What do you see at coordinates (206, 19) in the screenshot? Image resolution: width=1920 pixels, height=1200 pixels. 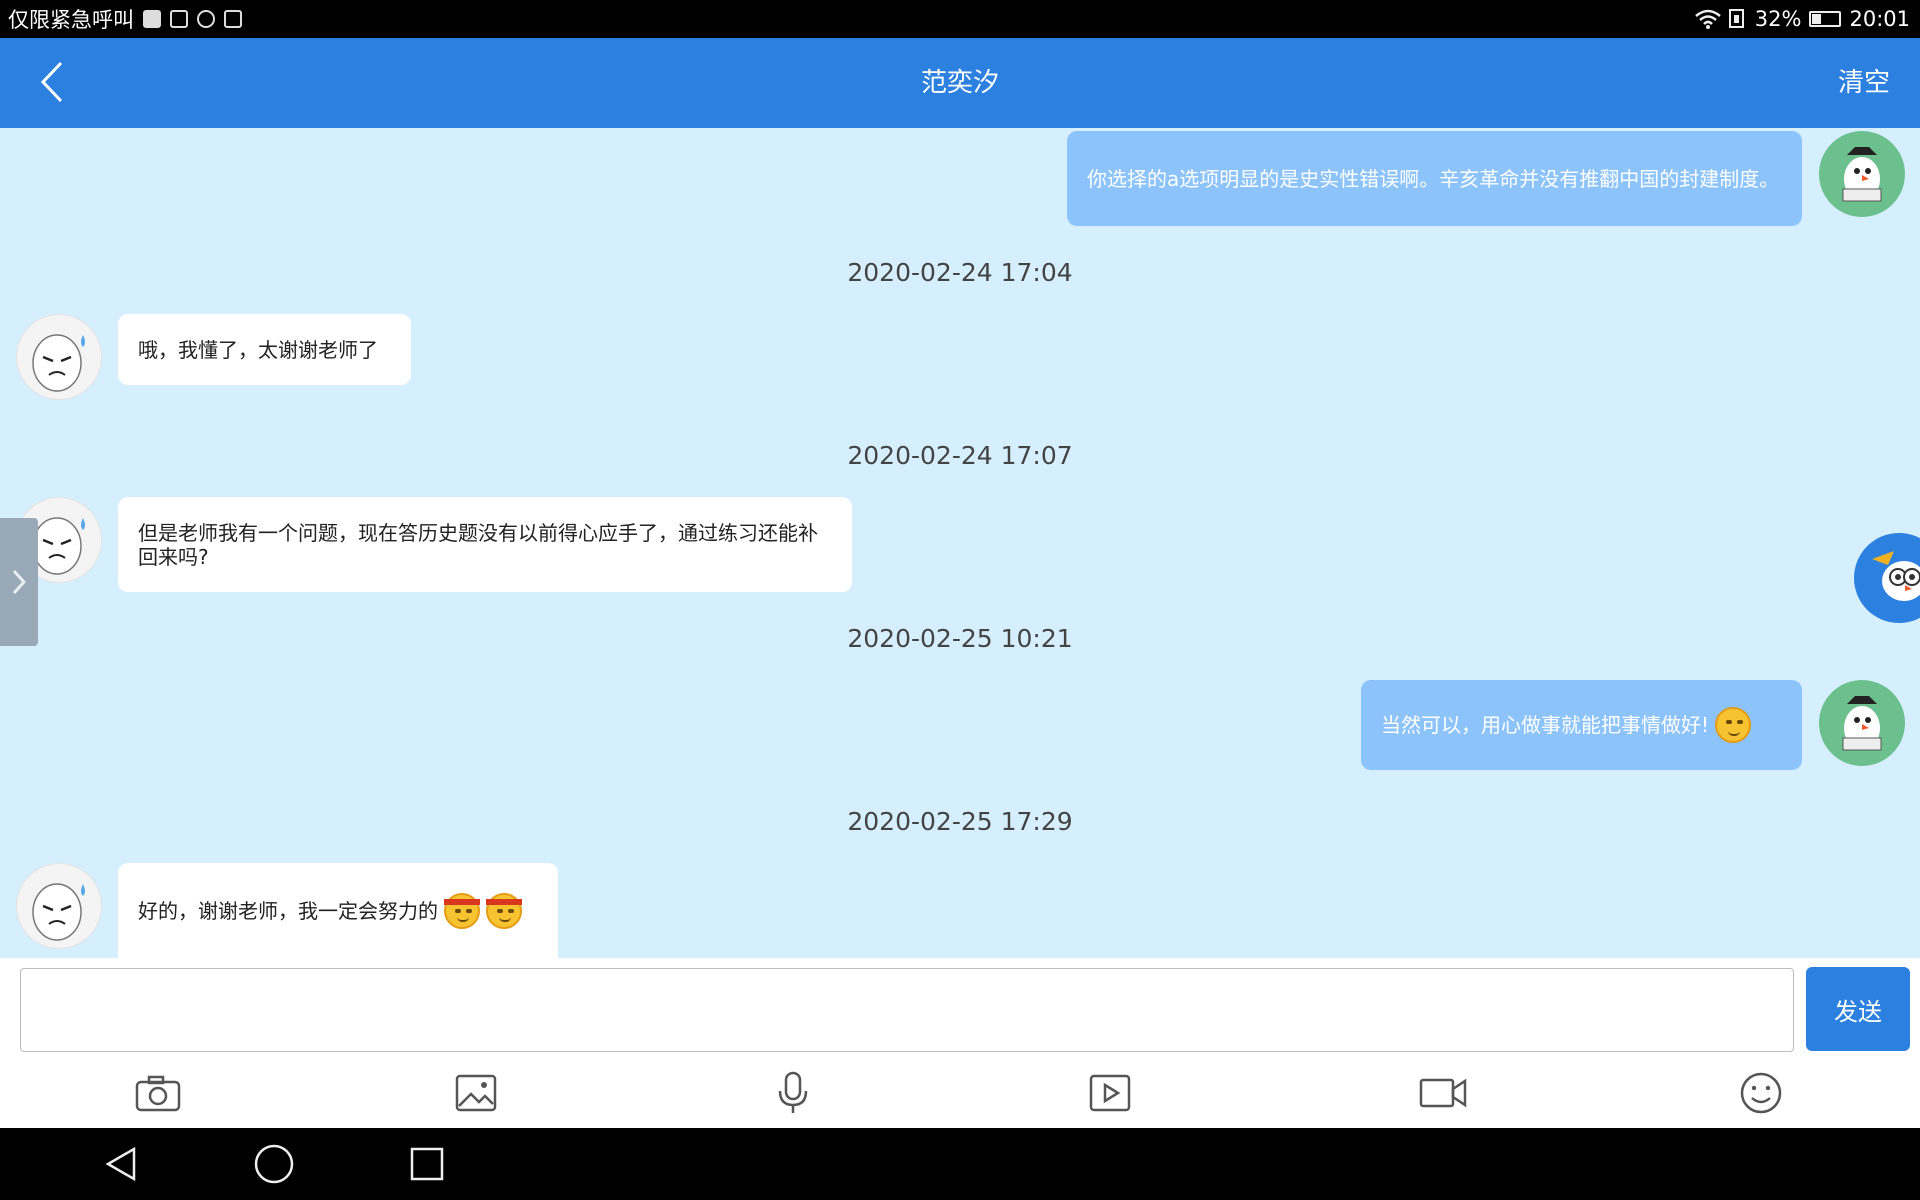 I see `app-notification-icon` at bounding box center [206, 19].